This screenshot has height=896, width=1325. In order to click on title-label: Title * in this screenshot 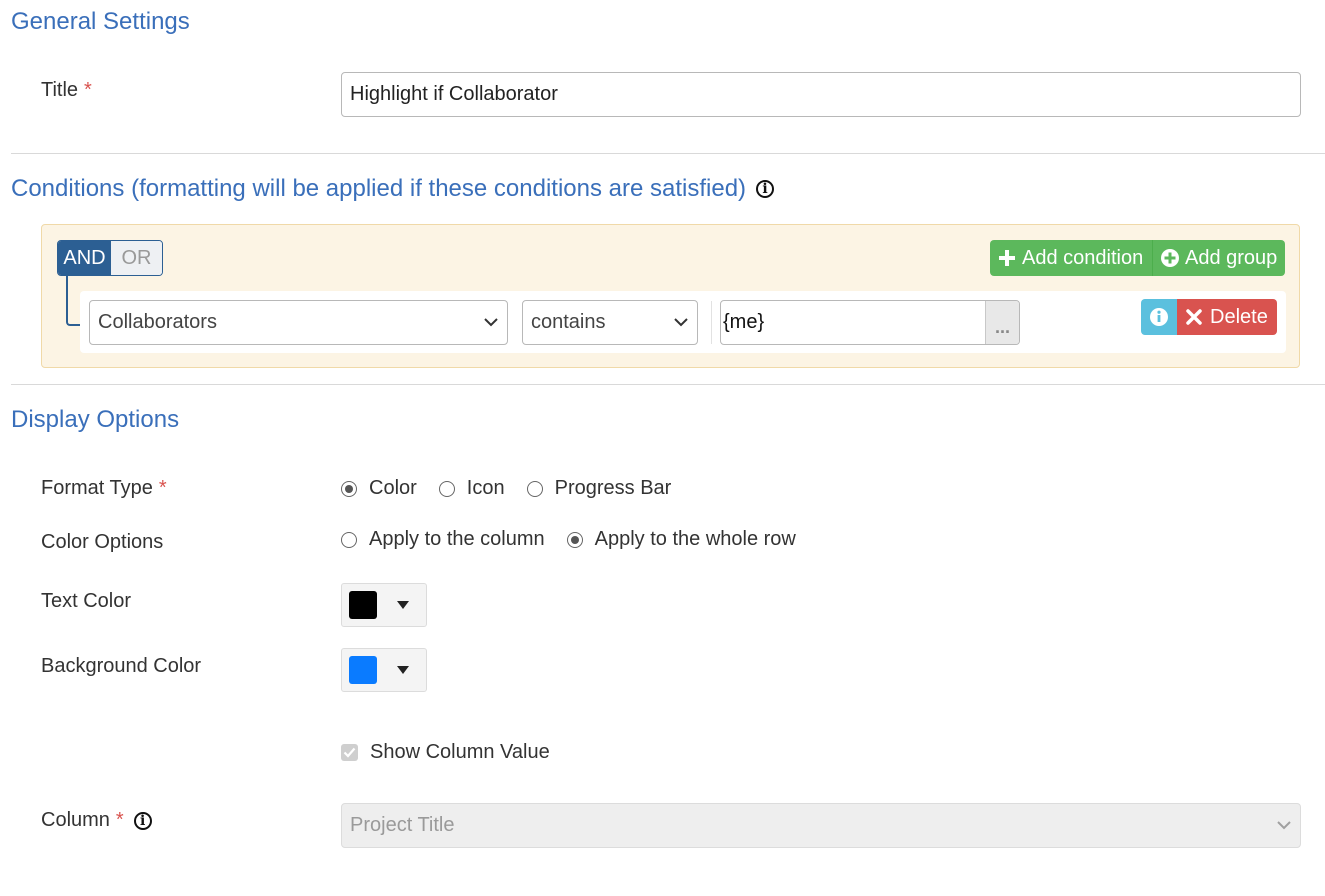, I will do `click(66, 90)`.